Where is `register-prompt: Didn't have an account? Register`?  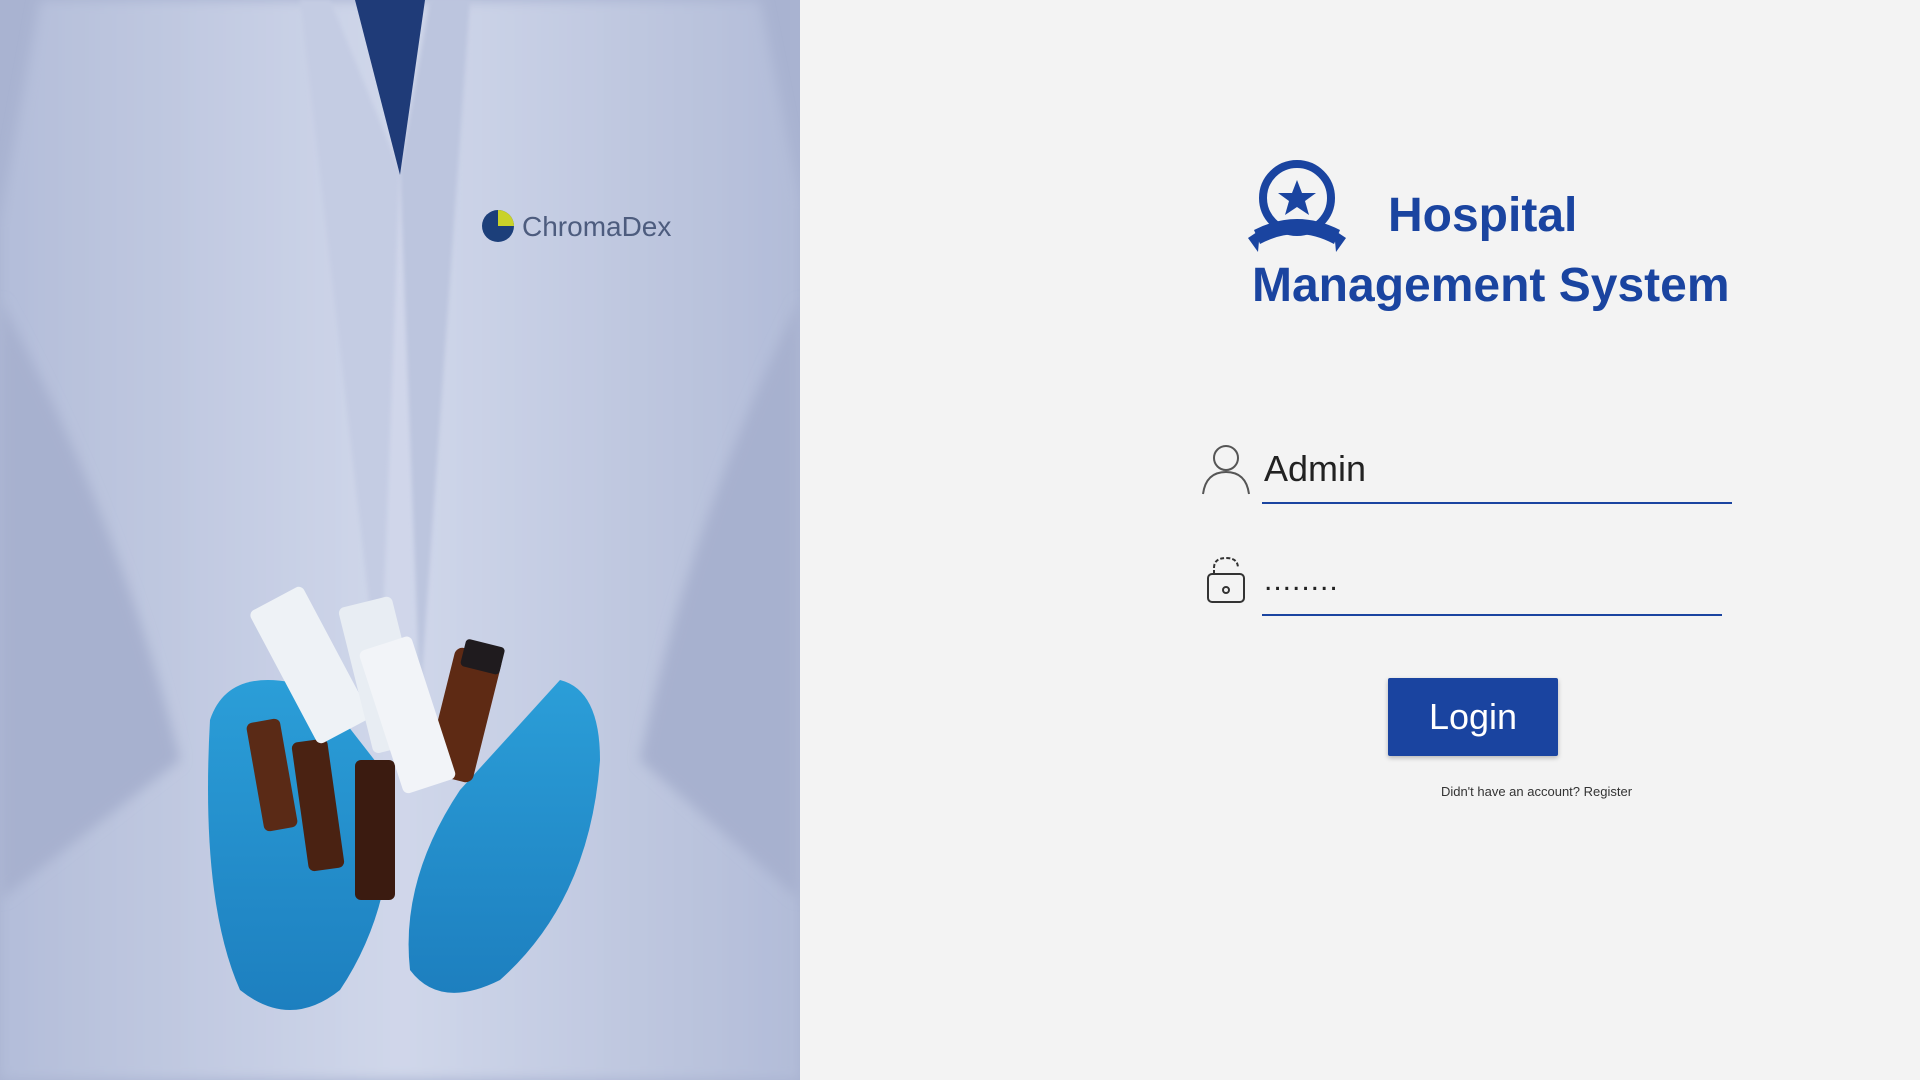
register-prompt: Didn't have an account? Register is located at coordinates (1536, 791).